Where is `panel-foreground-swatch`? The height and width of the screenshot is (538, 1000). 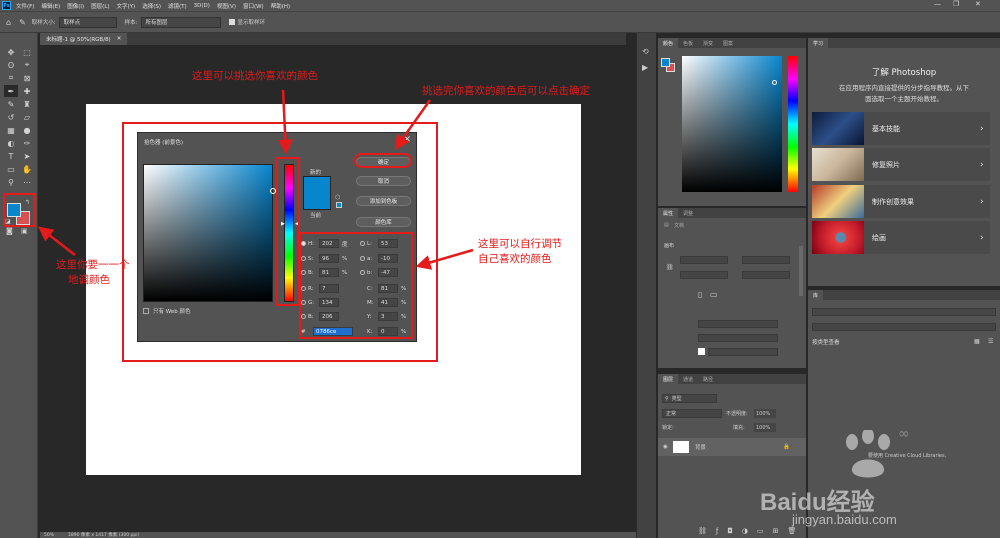
panel-foreground-swatch is located at coordinates (665, 62).